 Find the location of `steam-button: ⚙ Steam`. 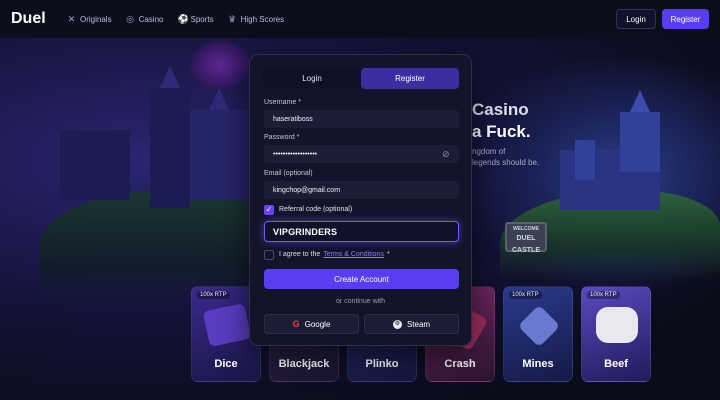

steam-button: ⚙ Steam is located at coordinates (411, 324).